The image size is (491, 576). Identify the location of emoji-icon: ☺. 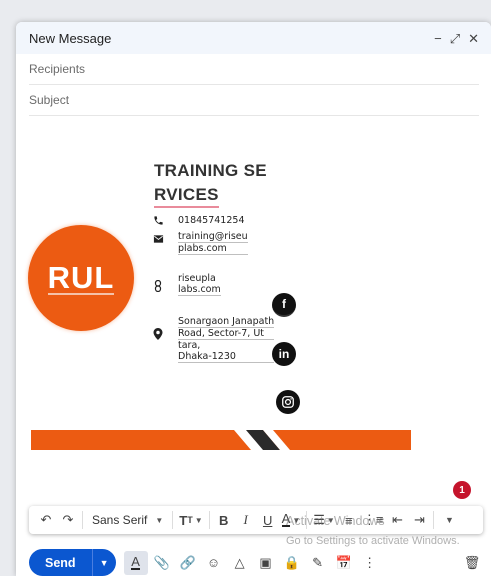
(214, 563).